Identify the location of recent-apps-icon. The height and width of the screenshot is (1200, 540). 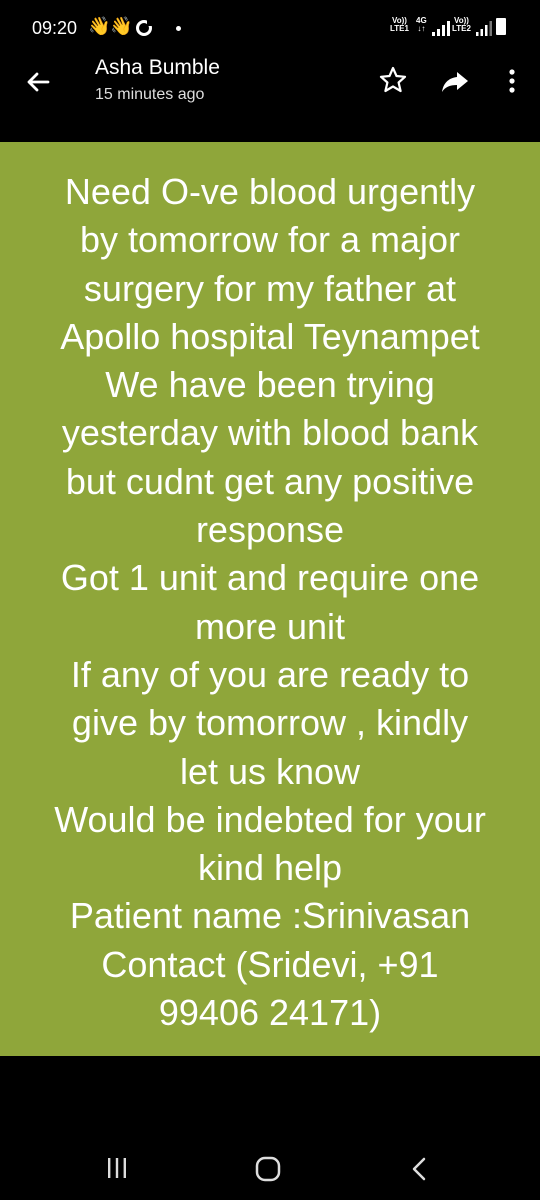
(117, 1168).